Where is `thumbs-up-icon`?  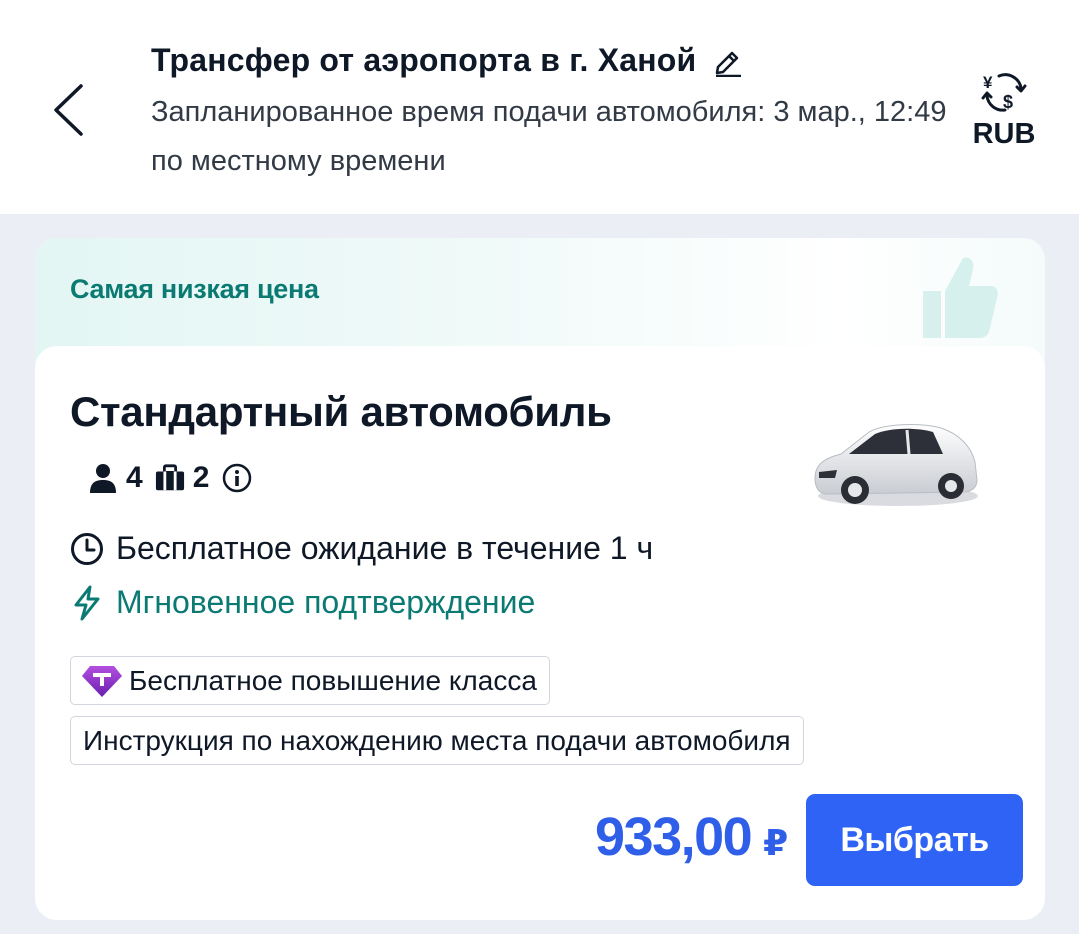 thumbs-up-icon is located at coordinates (960, 297).